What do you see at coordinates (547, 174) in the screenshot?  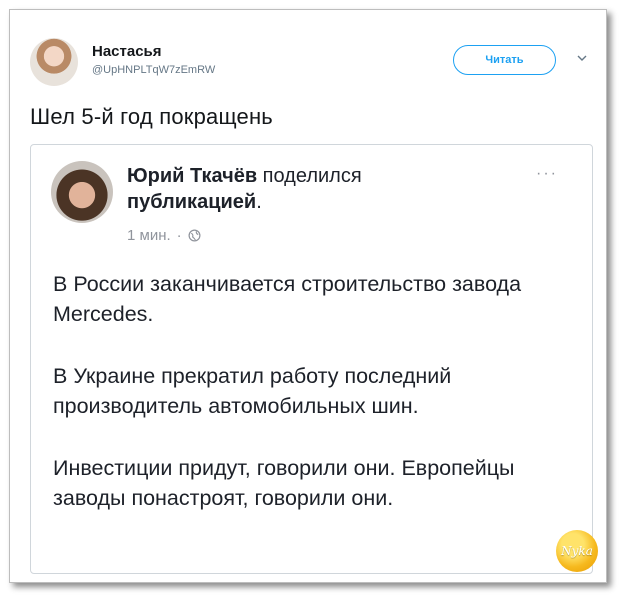 I see `more-options-icon: ···` at bounding box center [547, 174].